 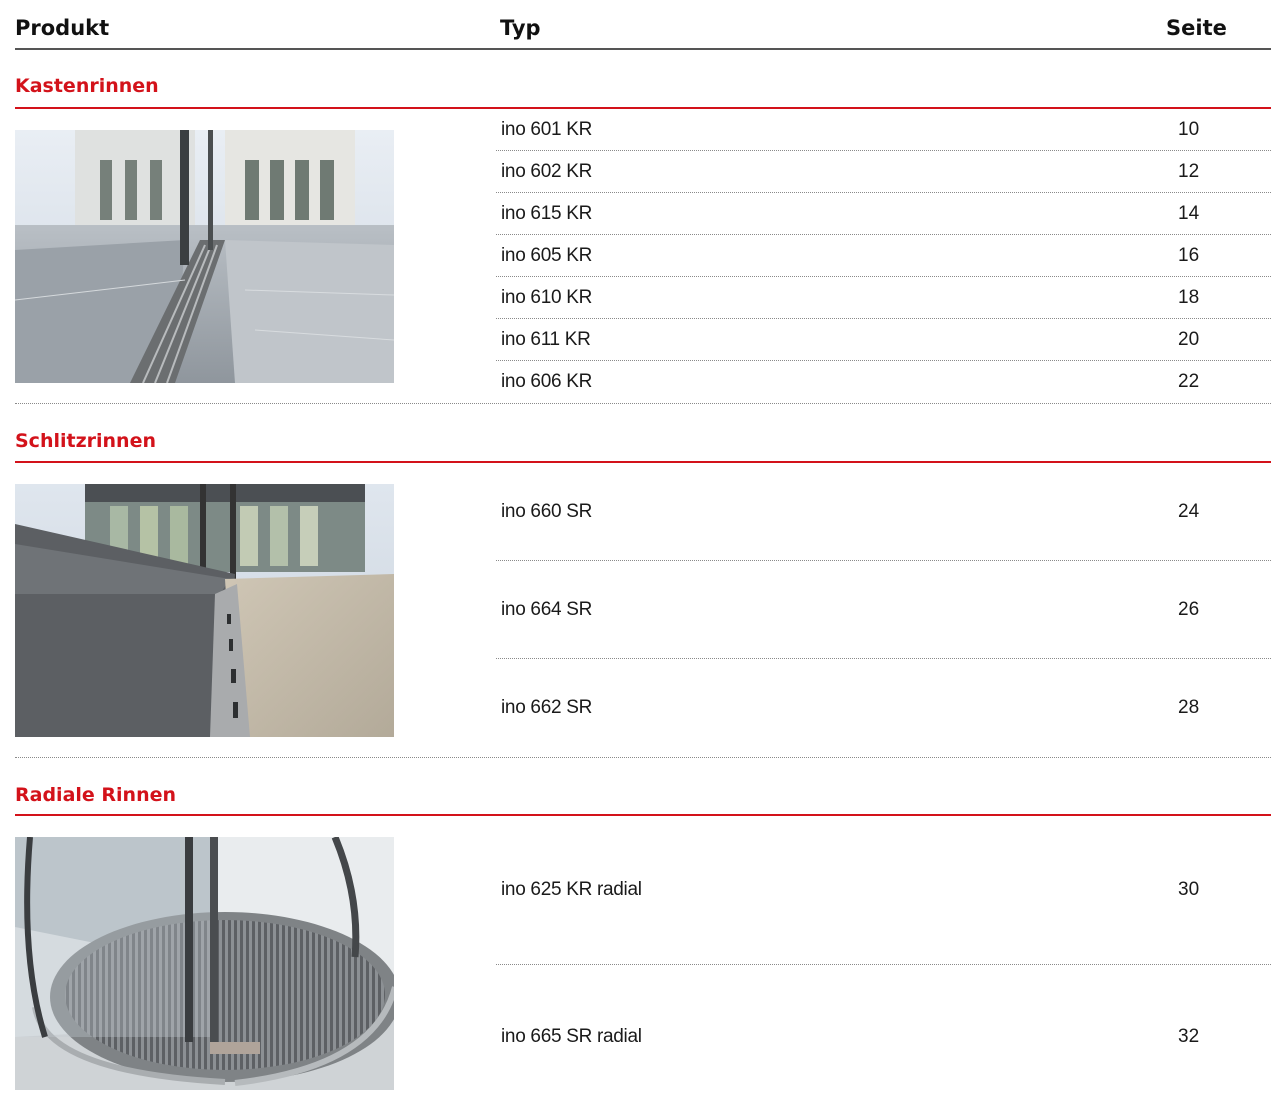 I want to click on section-divider-kastenrinnen, so click(x=643, y=108).